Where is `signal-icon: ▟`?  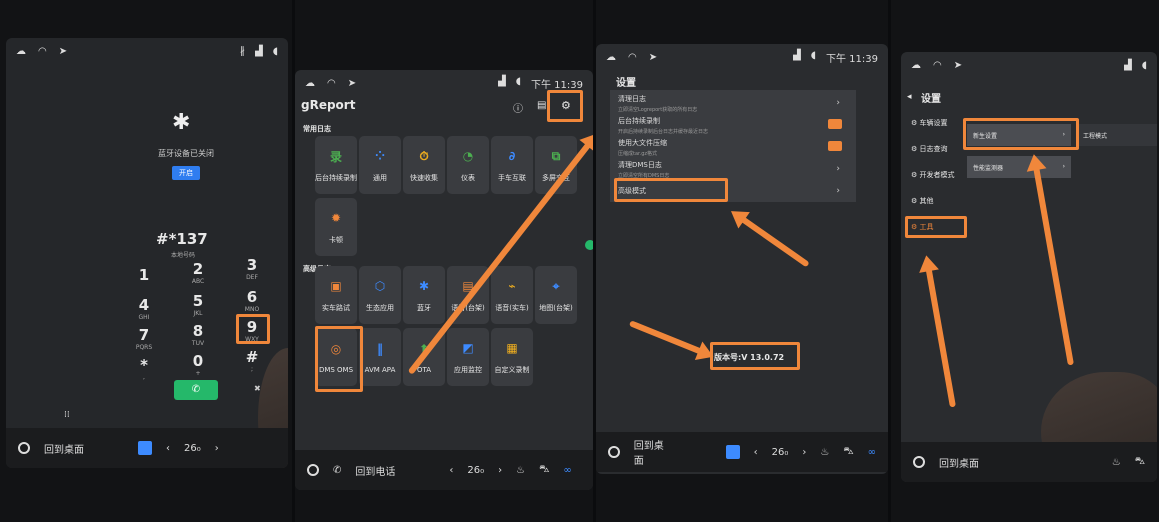
signal-icon: ▟ is located at coordinates (1128, 65).